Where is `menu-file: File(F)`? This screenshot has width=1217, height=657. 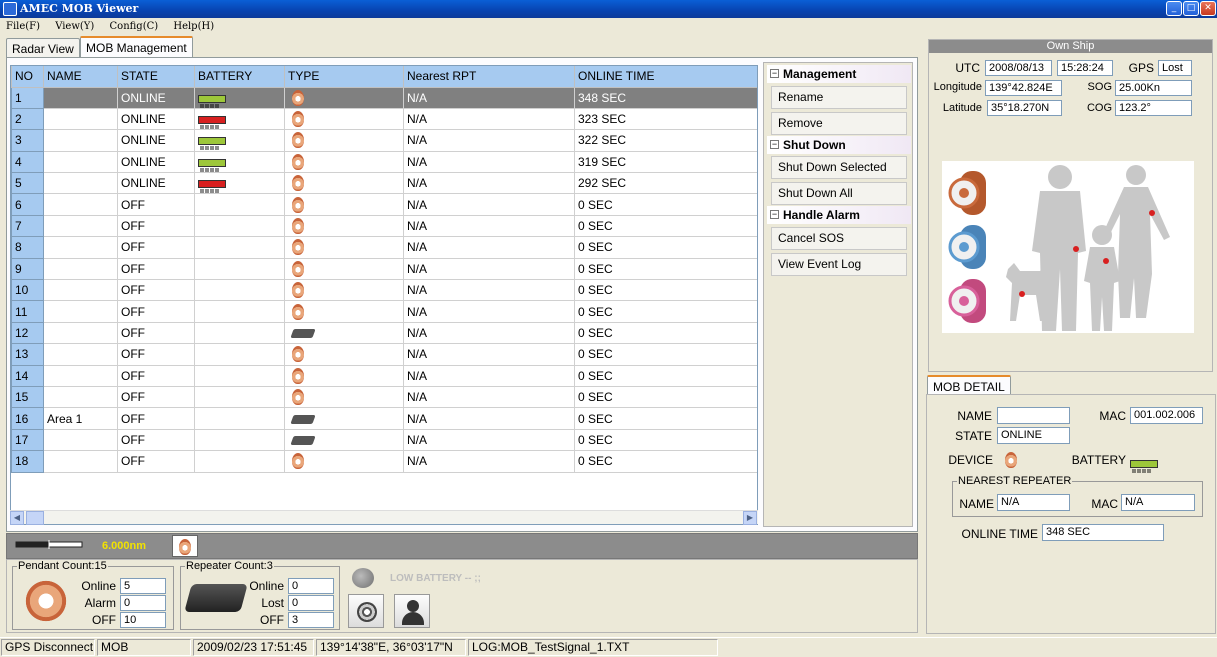
menu-file: File(F) is located at coordinates (23, 26).